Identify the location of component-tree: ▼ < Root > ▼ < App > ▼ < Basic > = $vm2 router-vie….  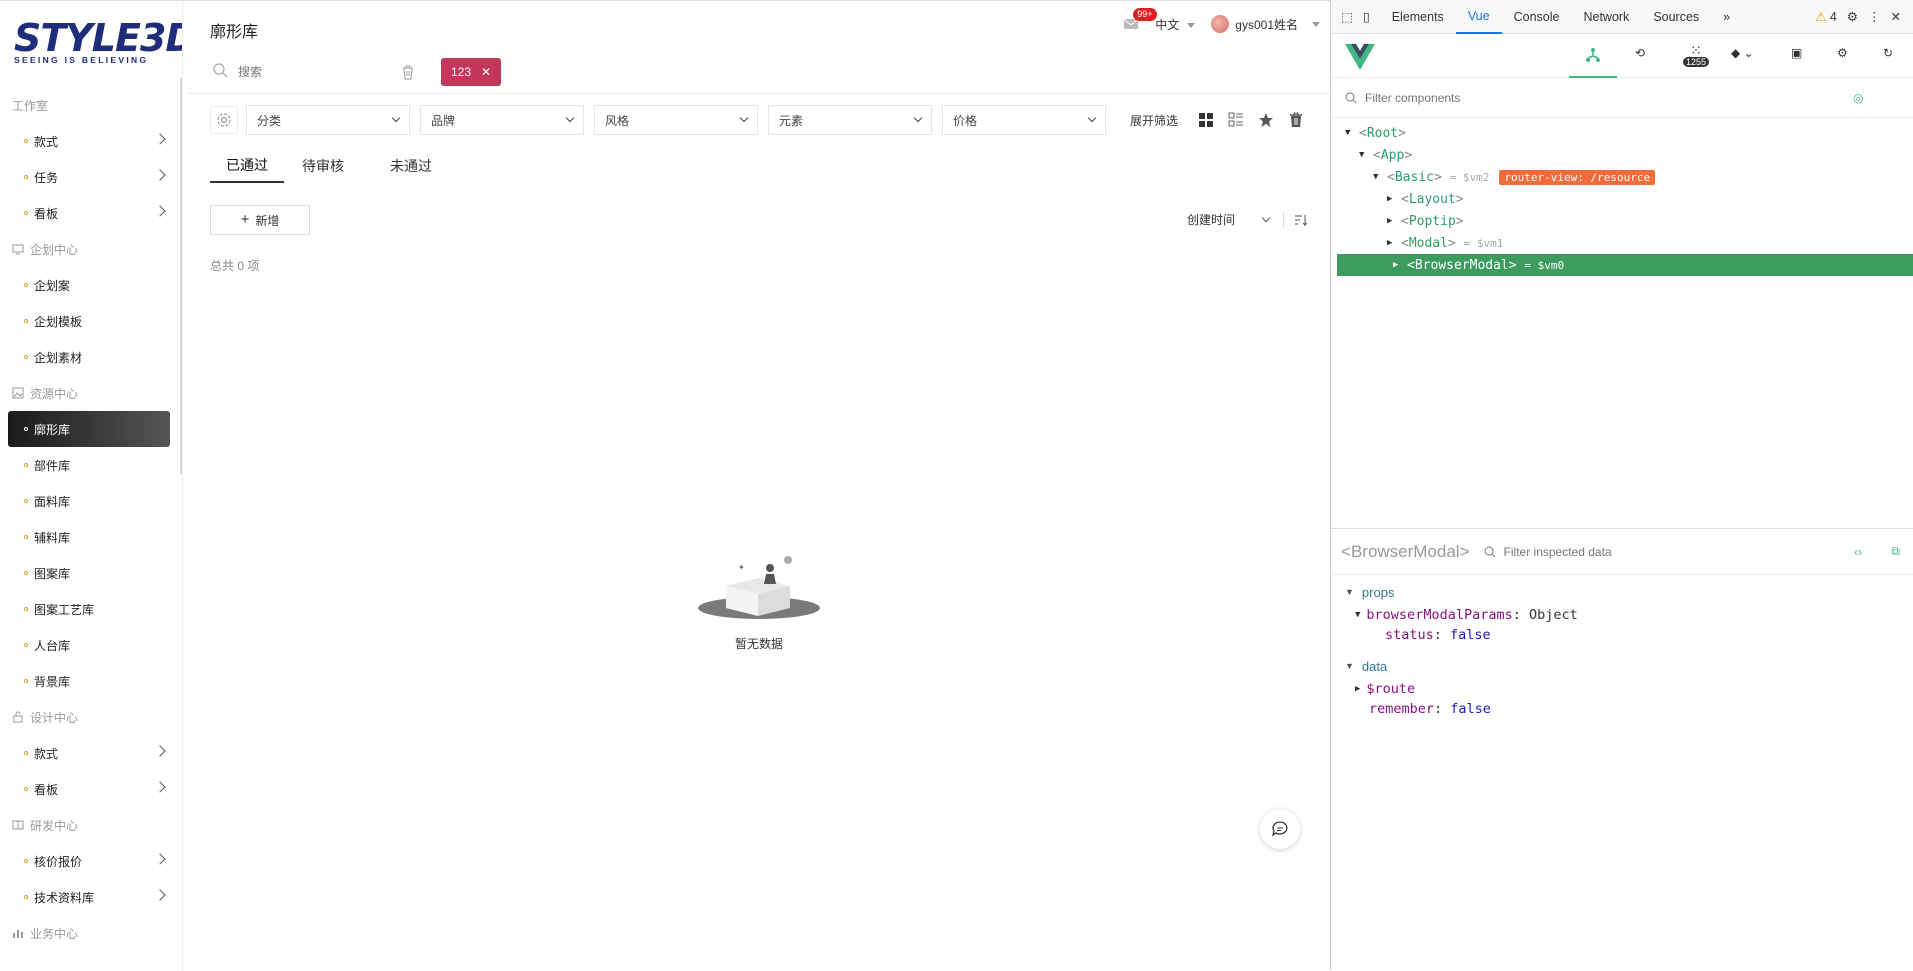
(1622, 197).